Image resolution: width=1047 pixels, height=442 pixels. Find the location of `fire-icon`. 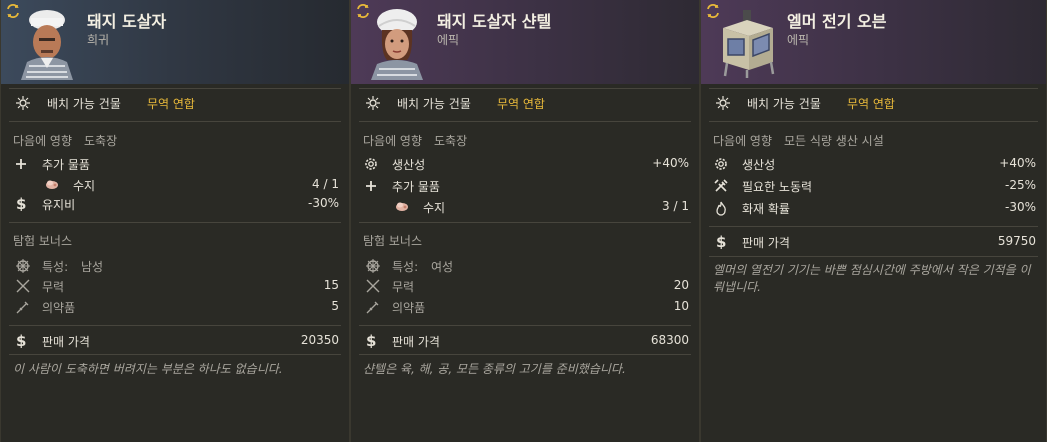

fire-icon is located at coordinates (721, 208).